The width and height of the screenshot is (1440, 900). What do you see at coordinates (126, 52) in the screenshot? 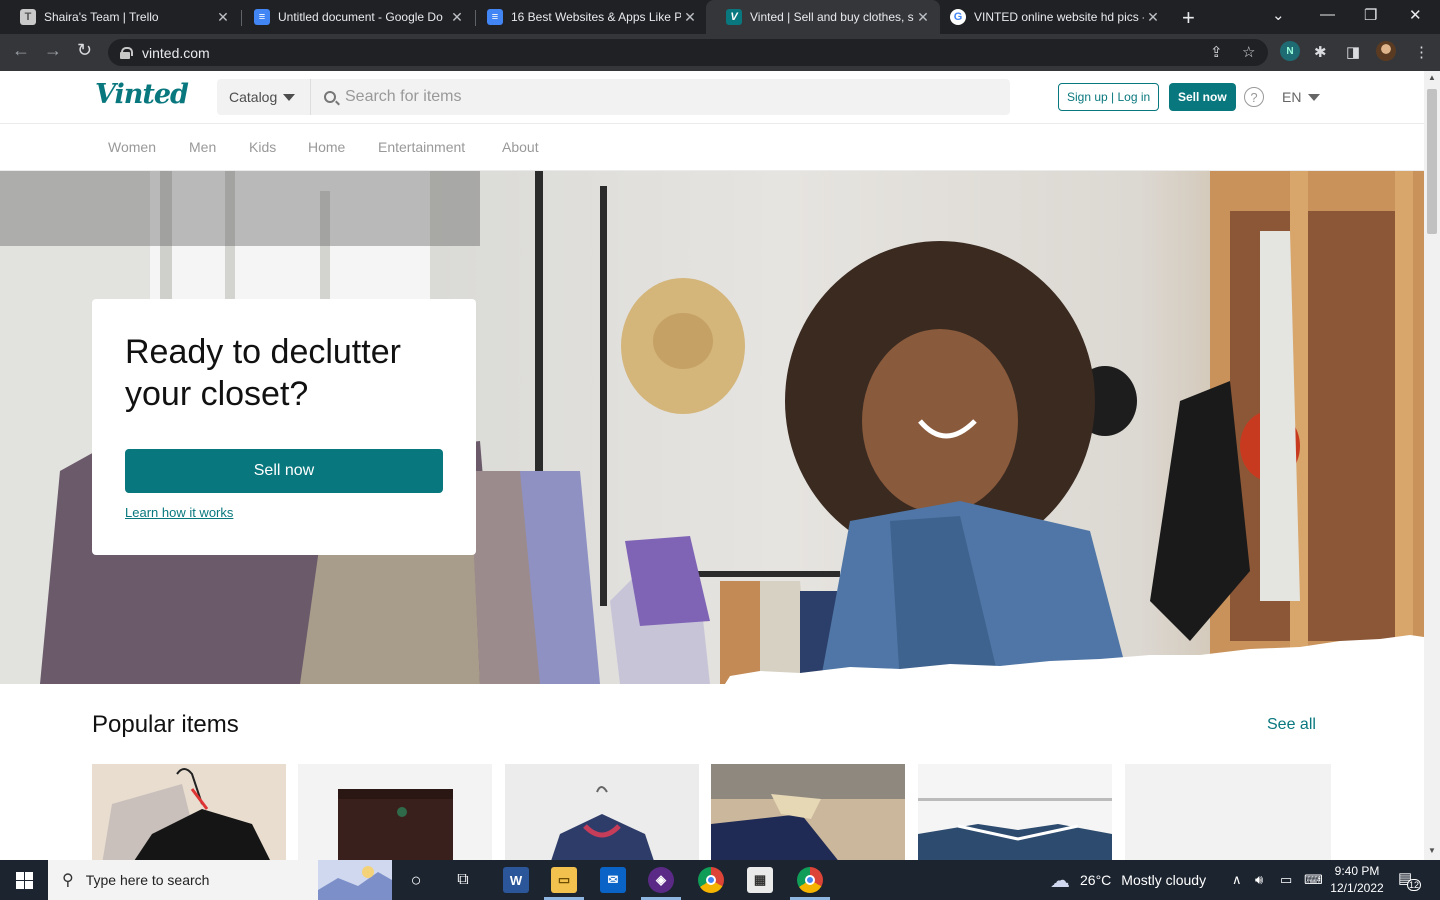
I see `lock-icon` at bounding box center [126, 52].